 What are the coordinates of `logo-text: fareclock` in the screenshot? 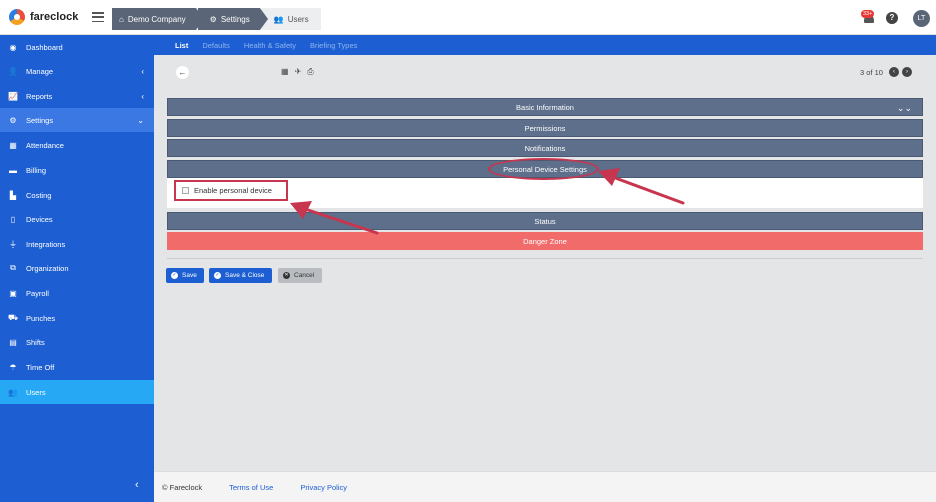 It's located at (54, 17).